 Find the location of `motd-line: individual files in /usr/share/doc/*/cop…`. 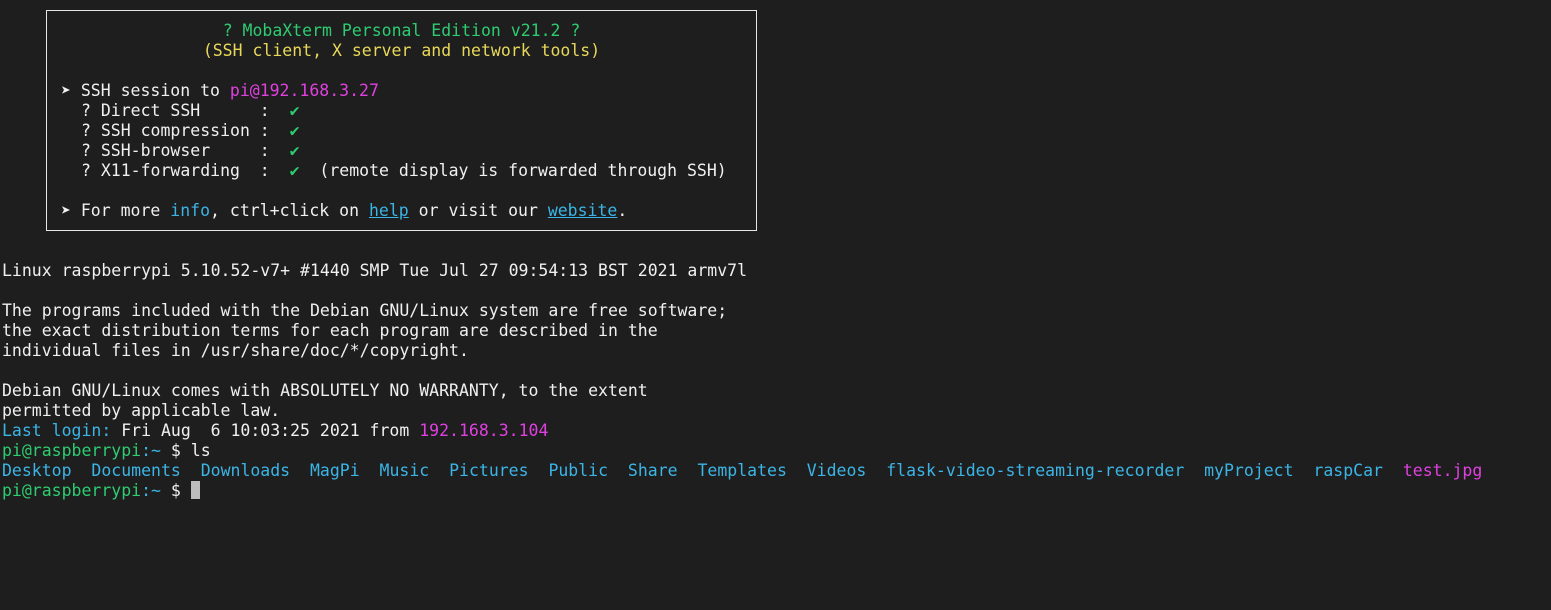

motd-line: individual files in /usr/share/doc/*/cop… is located at coordinates (235, 350).